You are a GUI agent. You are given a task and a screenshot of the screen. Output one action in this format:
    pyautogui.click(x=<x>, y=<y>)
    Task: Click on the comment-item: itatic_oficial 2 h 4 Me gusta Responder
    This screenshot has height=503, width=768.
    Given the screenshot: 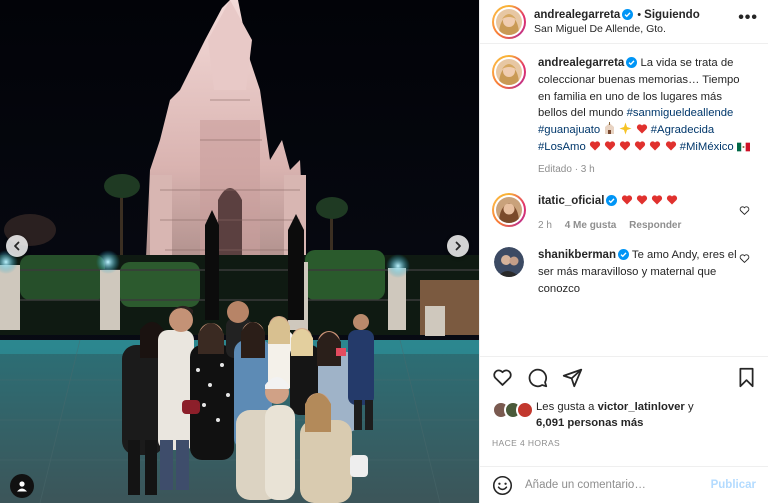 What is the action you would take?
    pyautogui.click(x=624, y=214)
    